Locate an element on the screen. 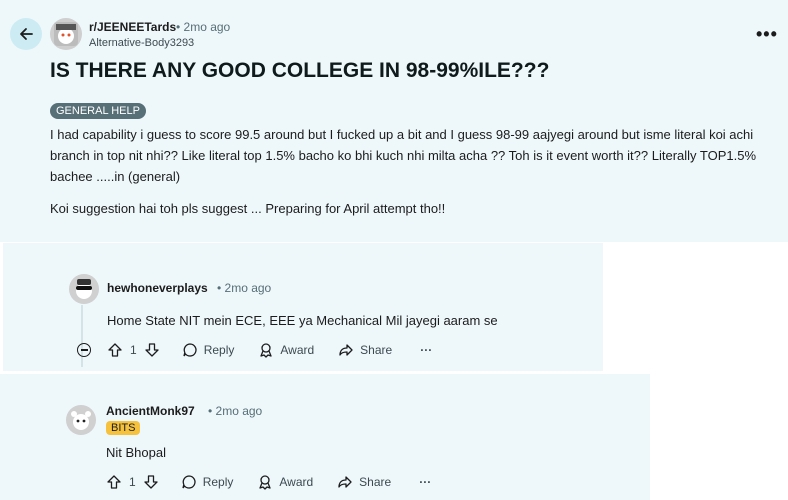  post-author: Alternative-Body3293 is located at coordinates (141, 43).